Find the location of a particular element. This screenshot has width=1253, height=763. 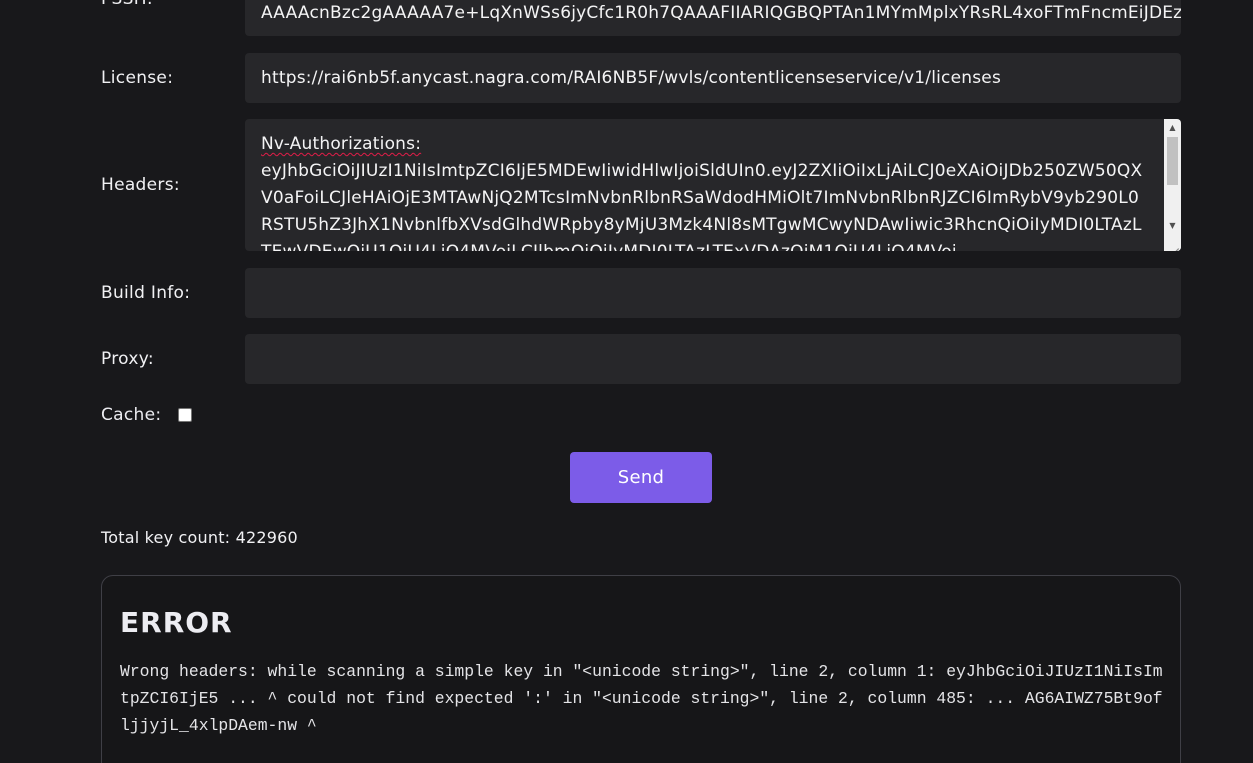

headers-scrollbar: ▲ ▼ is located at coordinates (1172, 185).